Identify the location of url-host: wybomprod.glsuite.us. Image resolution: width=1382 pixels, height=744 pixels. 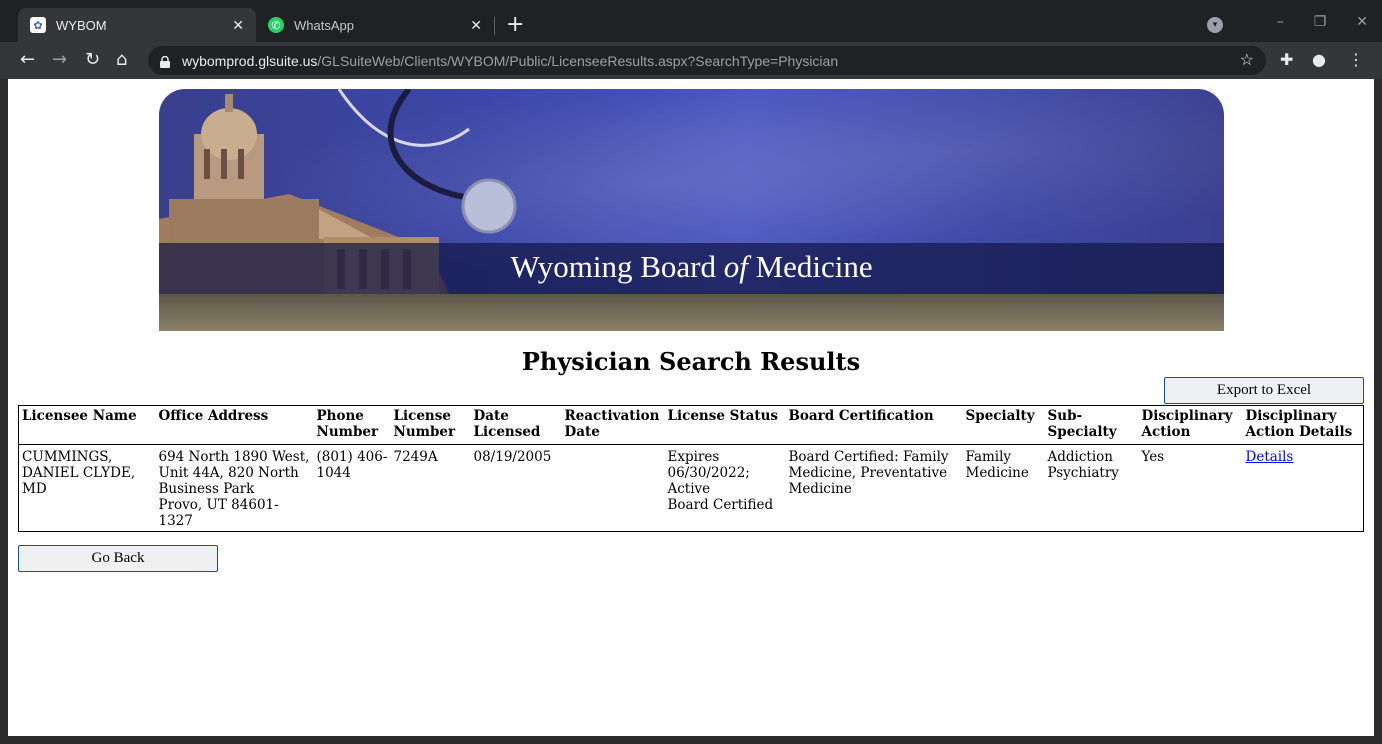
(250, 60).